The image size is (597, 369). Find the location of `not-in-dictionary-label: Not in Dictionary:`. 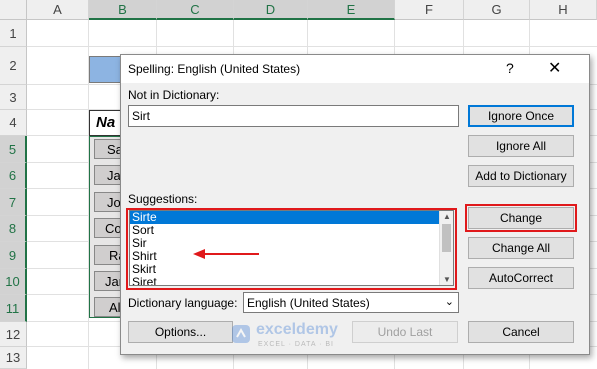

not-in-dictionary-label: Not in Dictionary: is located at coordinates (174, 95).